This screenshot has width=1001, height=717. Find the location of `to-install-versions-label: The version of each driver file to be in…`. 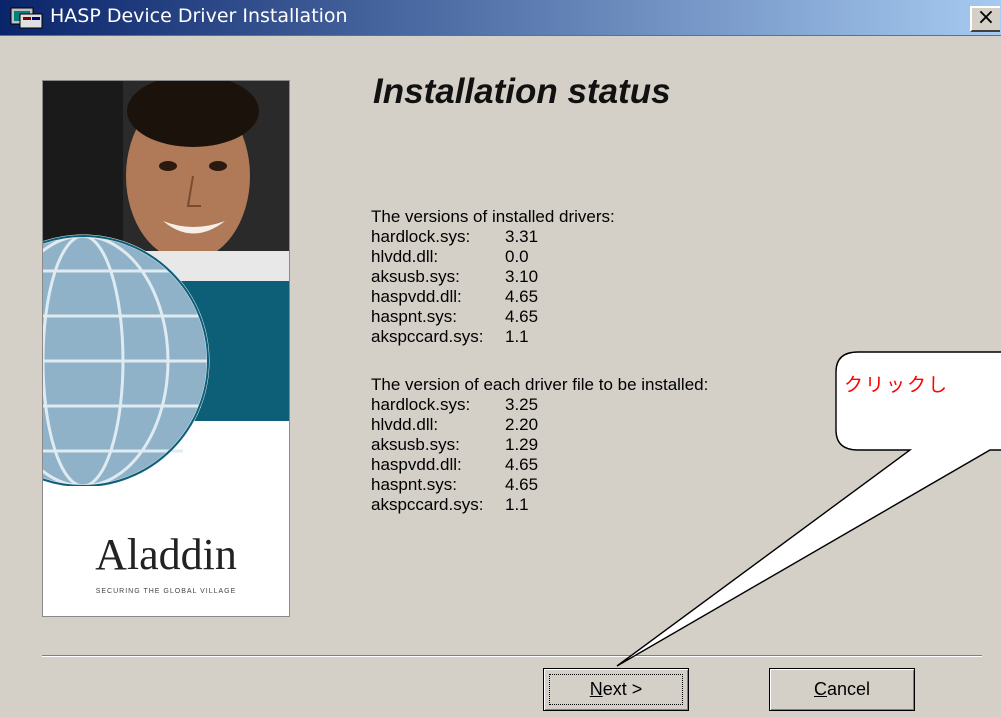

to-install-versions-label: The version of each driver file to be in… is located at coordinates (540, 384).